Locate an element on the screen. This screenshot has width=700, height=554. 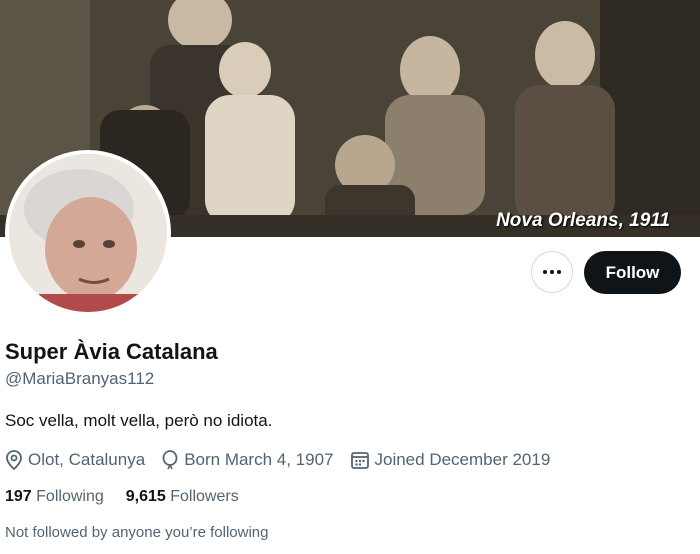
bio: Soc vella, molt vella, però no idiota. is located at coordinates (139, 420).